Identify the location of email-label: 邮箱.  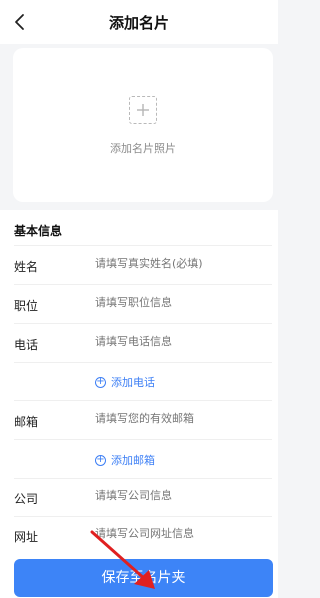
(26, 422).